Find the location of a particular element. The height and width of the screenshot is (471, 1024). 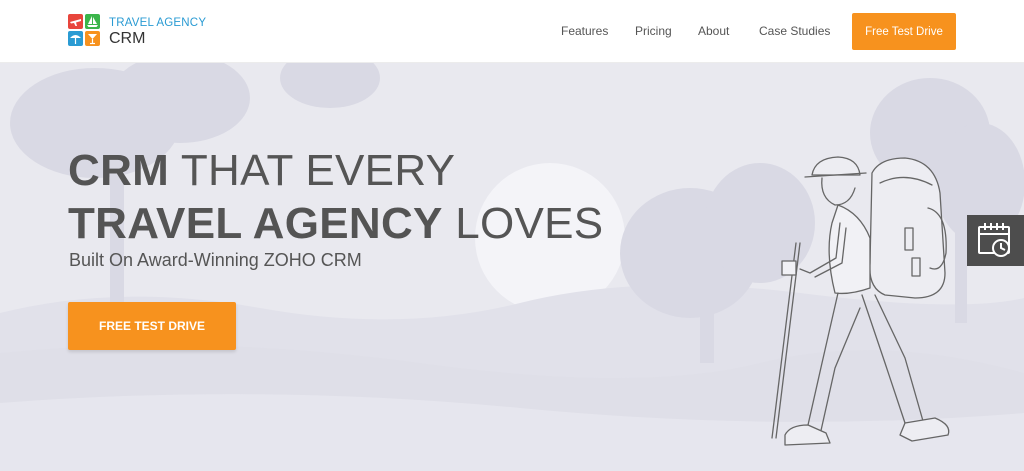

free-test-drive-hero-button: FREE TEST DRIVE is located at coordinates (152, 326).